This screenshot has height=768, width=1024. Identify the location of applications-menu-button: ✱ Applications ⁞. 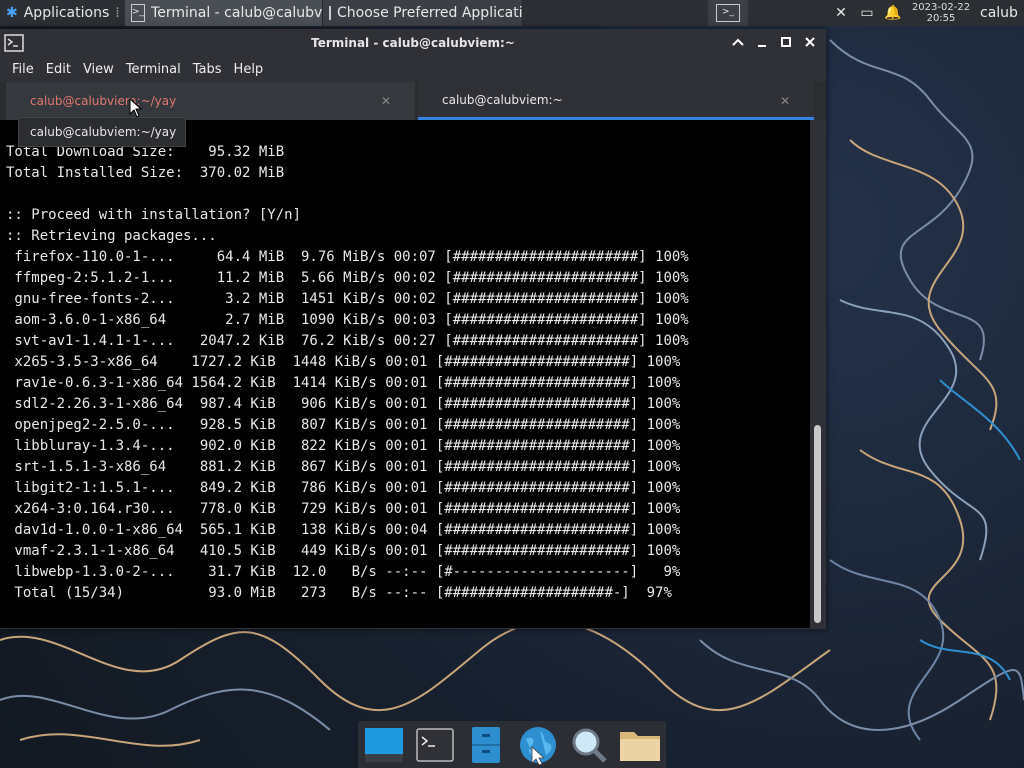
(62, 13).